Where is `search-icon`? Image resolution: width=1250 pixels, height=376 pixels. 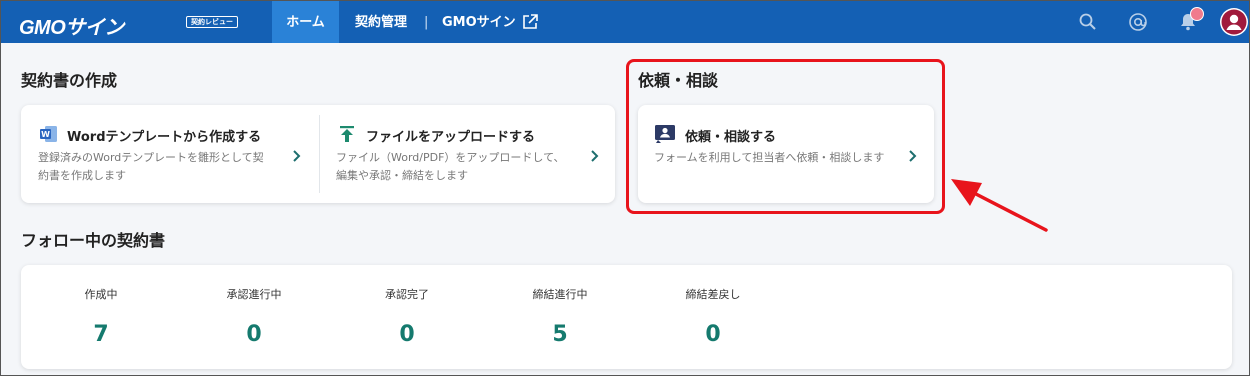
search-icon is located at coordinates (1088, 22).